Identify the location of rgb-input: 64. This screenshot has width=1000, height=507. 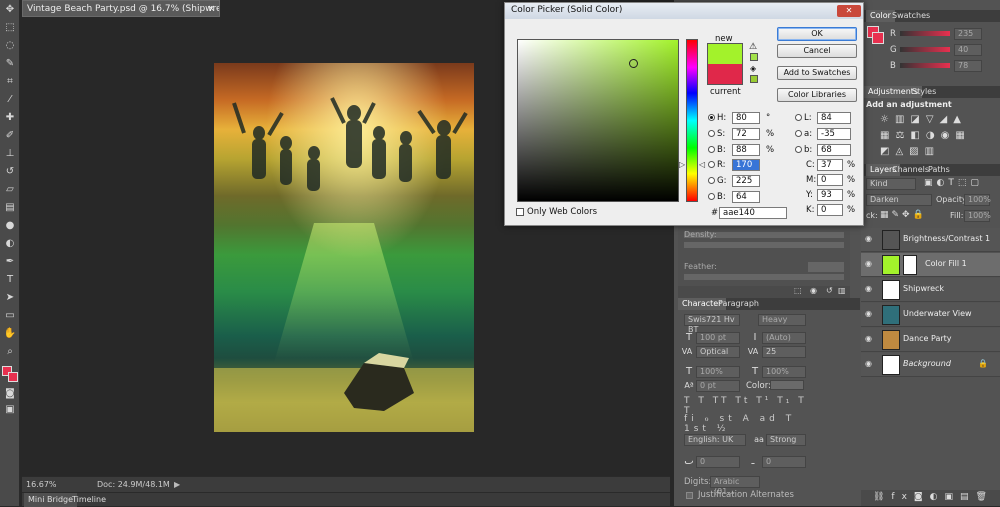
(746, 197).